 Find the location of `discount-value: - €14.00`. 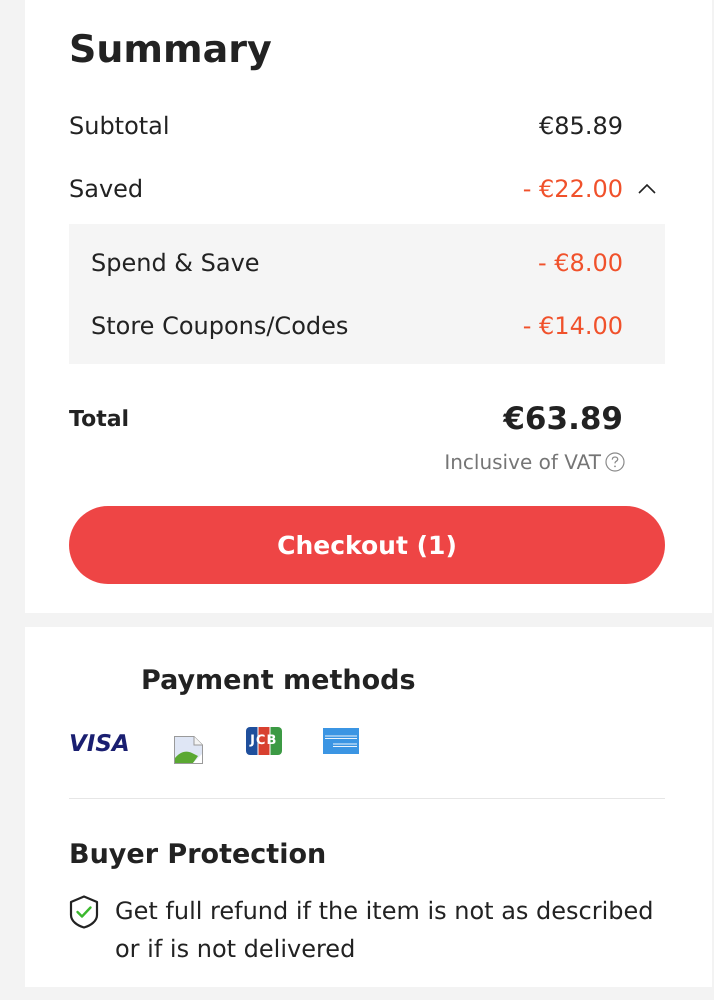

discount-value: - €14.00 is located at coordinates (572, 326).